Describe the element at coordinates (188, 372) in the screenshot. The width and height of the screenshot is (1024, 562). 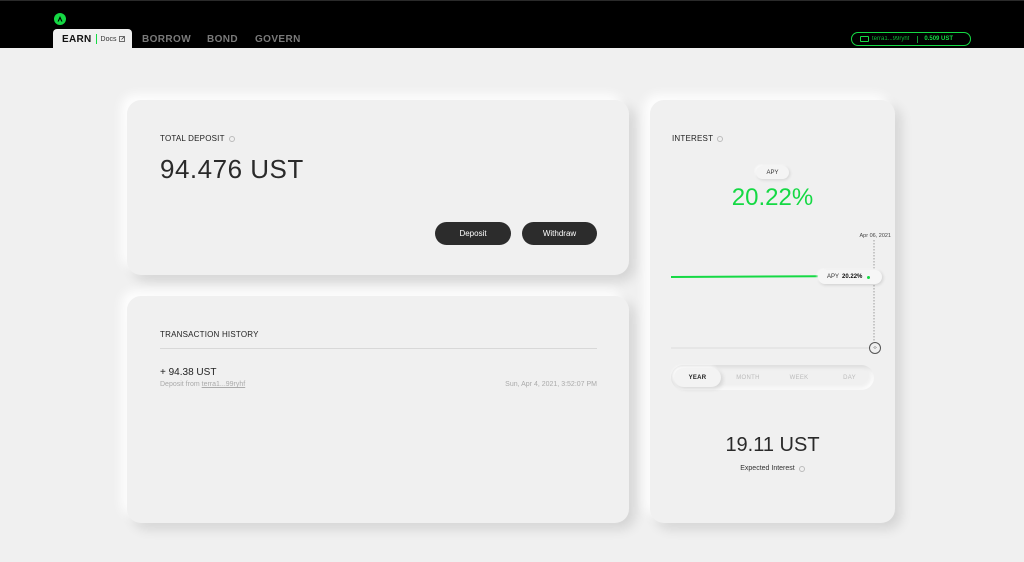
I see `transaction-amount: + 94.38 UST` at that location.